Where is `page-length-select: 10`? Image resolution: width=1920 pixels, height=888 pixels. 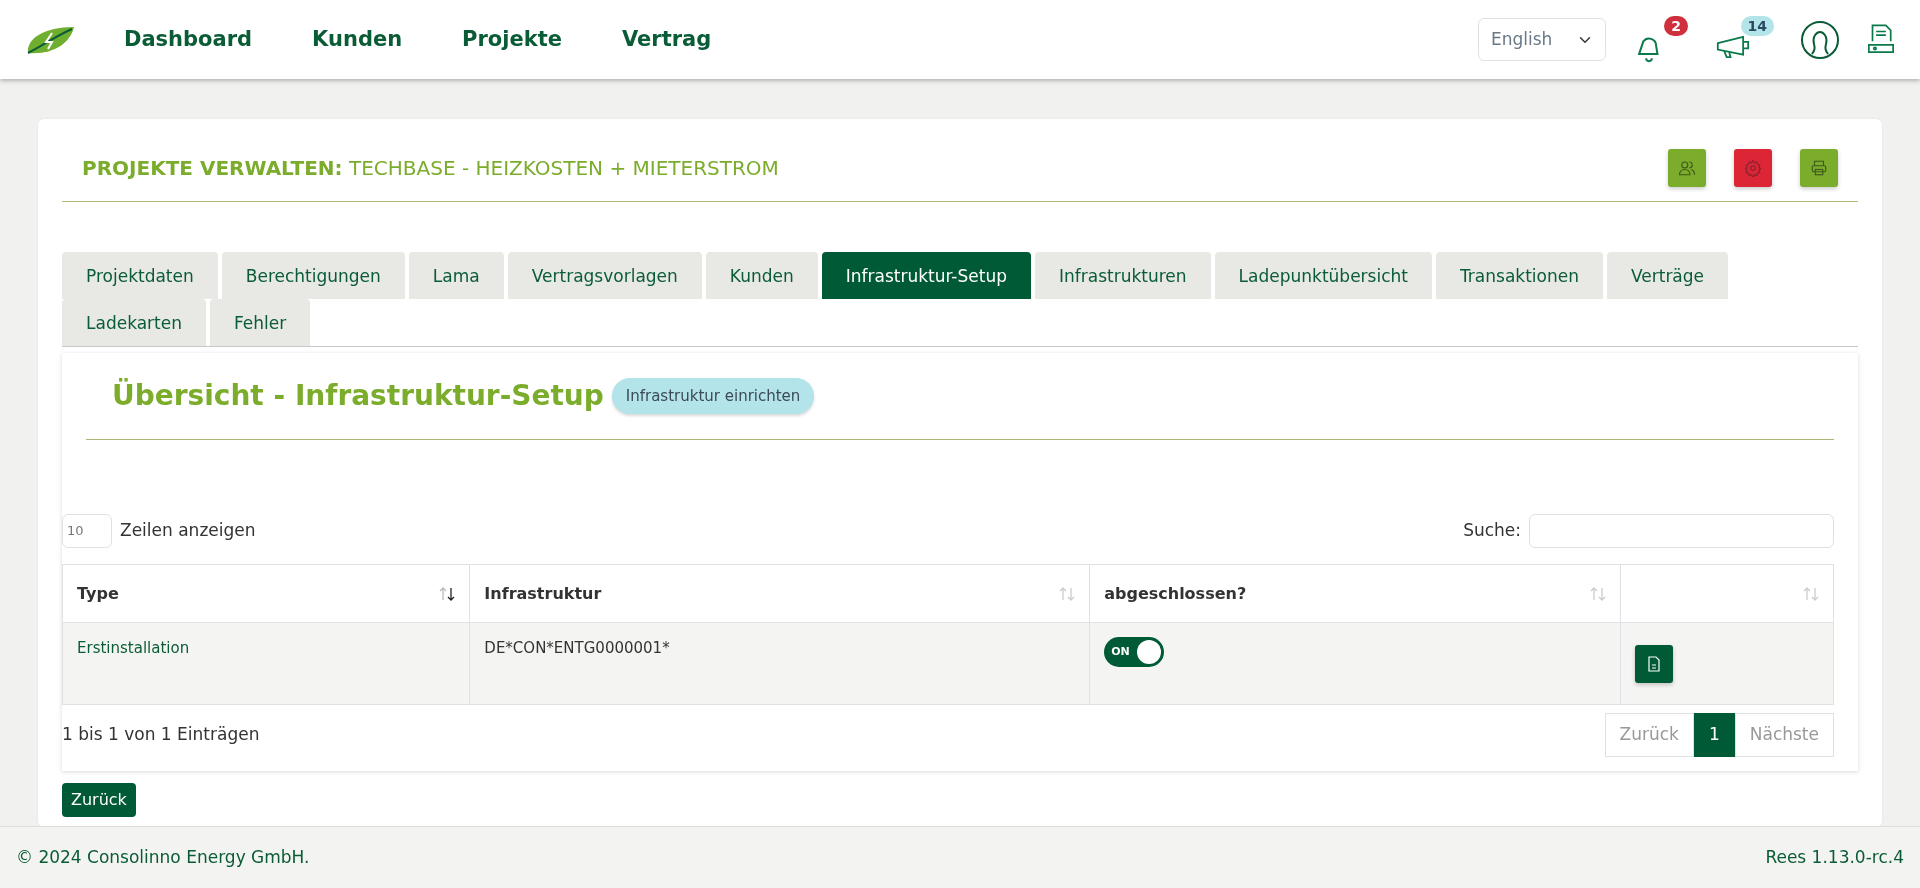
page-length-select: 10 is located at coordinates (87, 531).